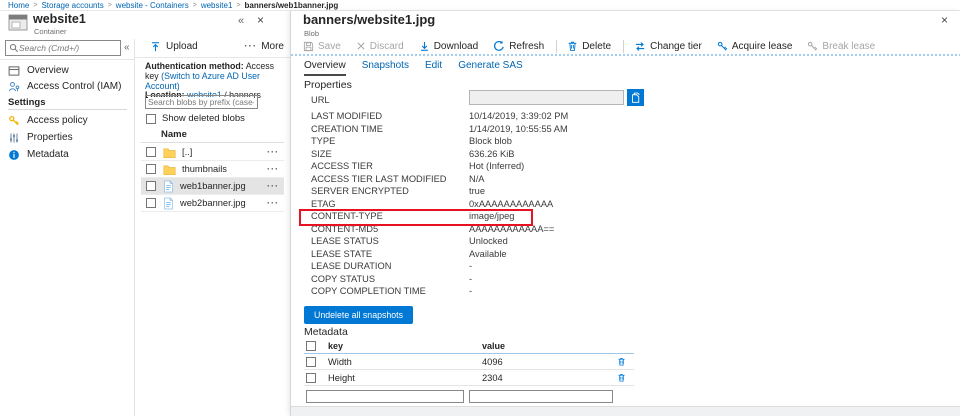 The height and width of the screenshot is (416, 960). I want to click on change-tier-label: Change tier, so click(676, 46).